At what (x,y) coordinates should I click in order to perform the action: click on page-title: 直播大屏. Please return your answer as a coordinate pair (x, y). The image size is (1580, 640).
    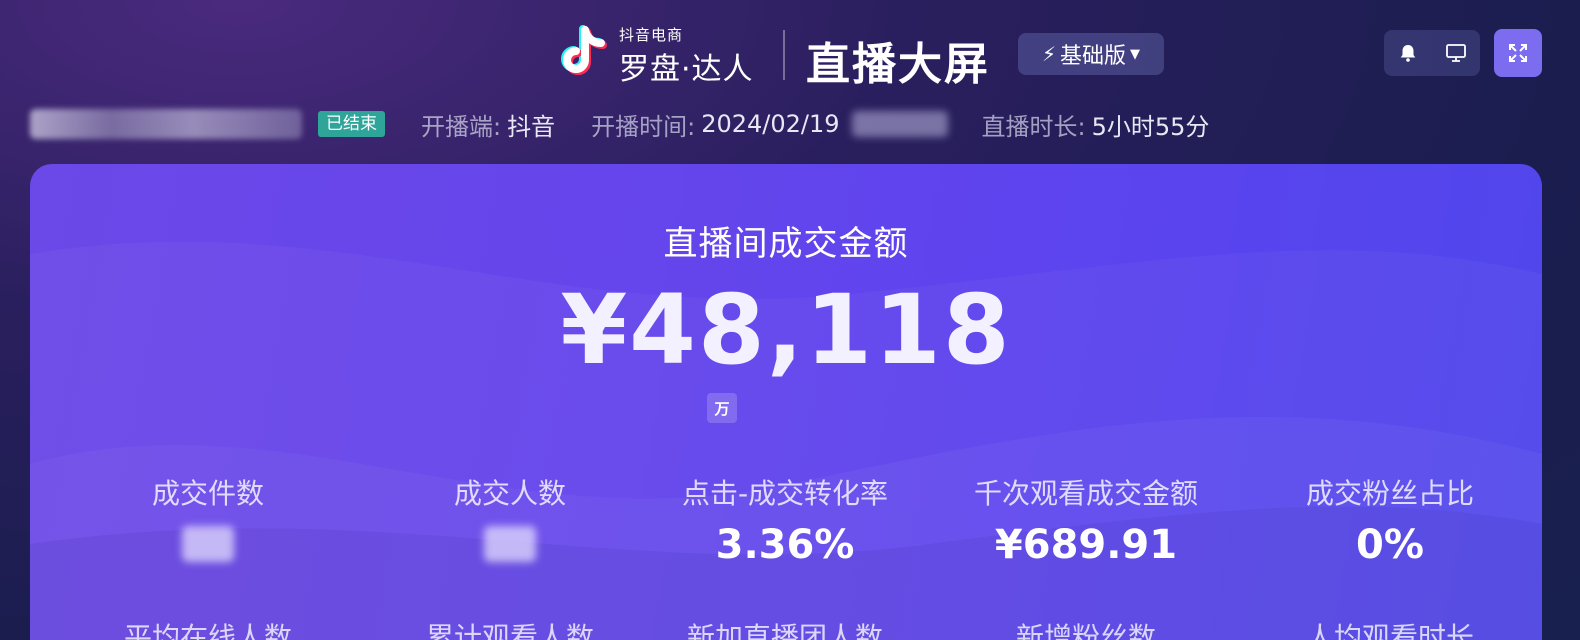
    Looking at the image, I should click on (898, 64).